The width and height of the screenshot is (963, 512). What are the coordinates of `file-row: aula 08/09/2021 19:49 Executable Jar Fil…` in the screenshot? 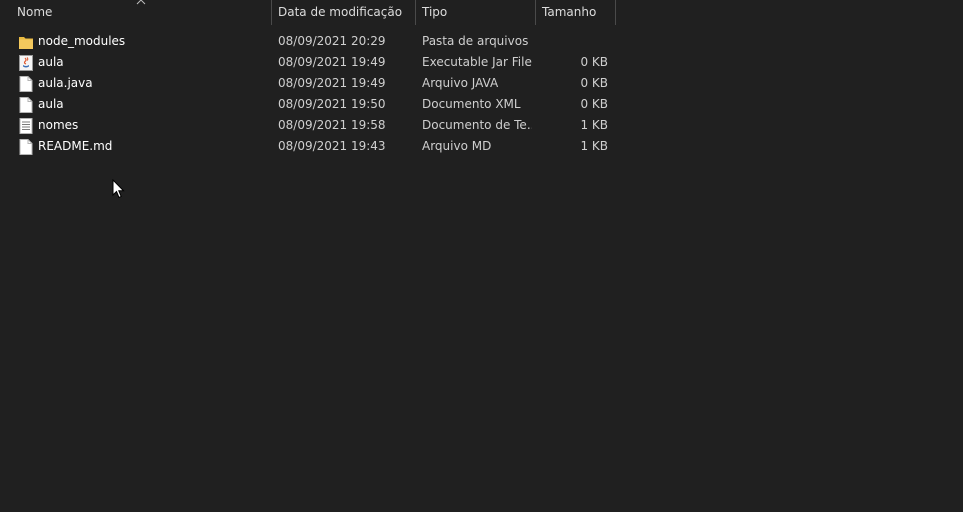 It's located at (308, 62).